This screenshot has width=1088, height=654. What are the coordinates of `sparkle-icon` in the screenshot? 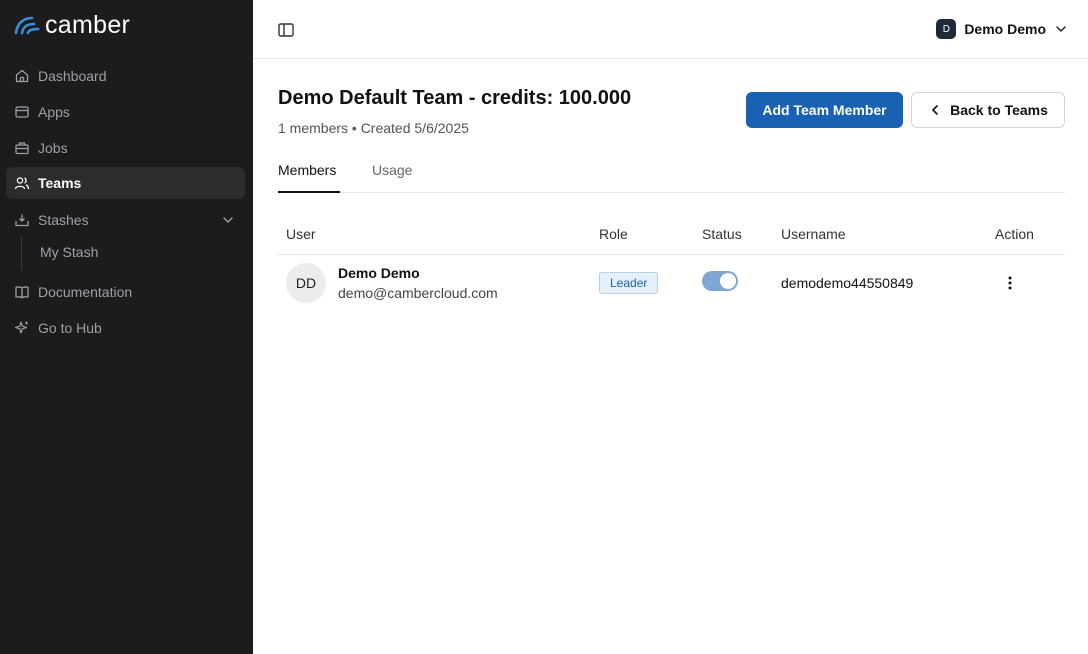 It's located at (22, 328).